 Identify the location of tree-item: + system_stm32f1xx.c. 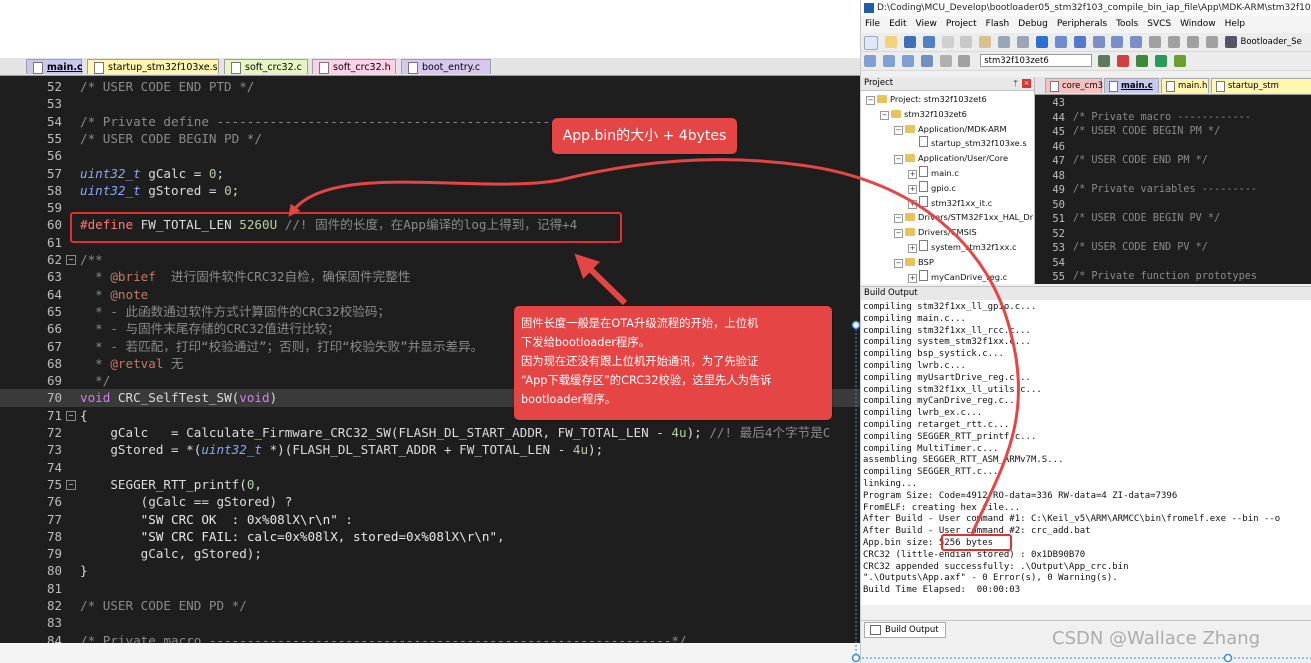
(962, 247).